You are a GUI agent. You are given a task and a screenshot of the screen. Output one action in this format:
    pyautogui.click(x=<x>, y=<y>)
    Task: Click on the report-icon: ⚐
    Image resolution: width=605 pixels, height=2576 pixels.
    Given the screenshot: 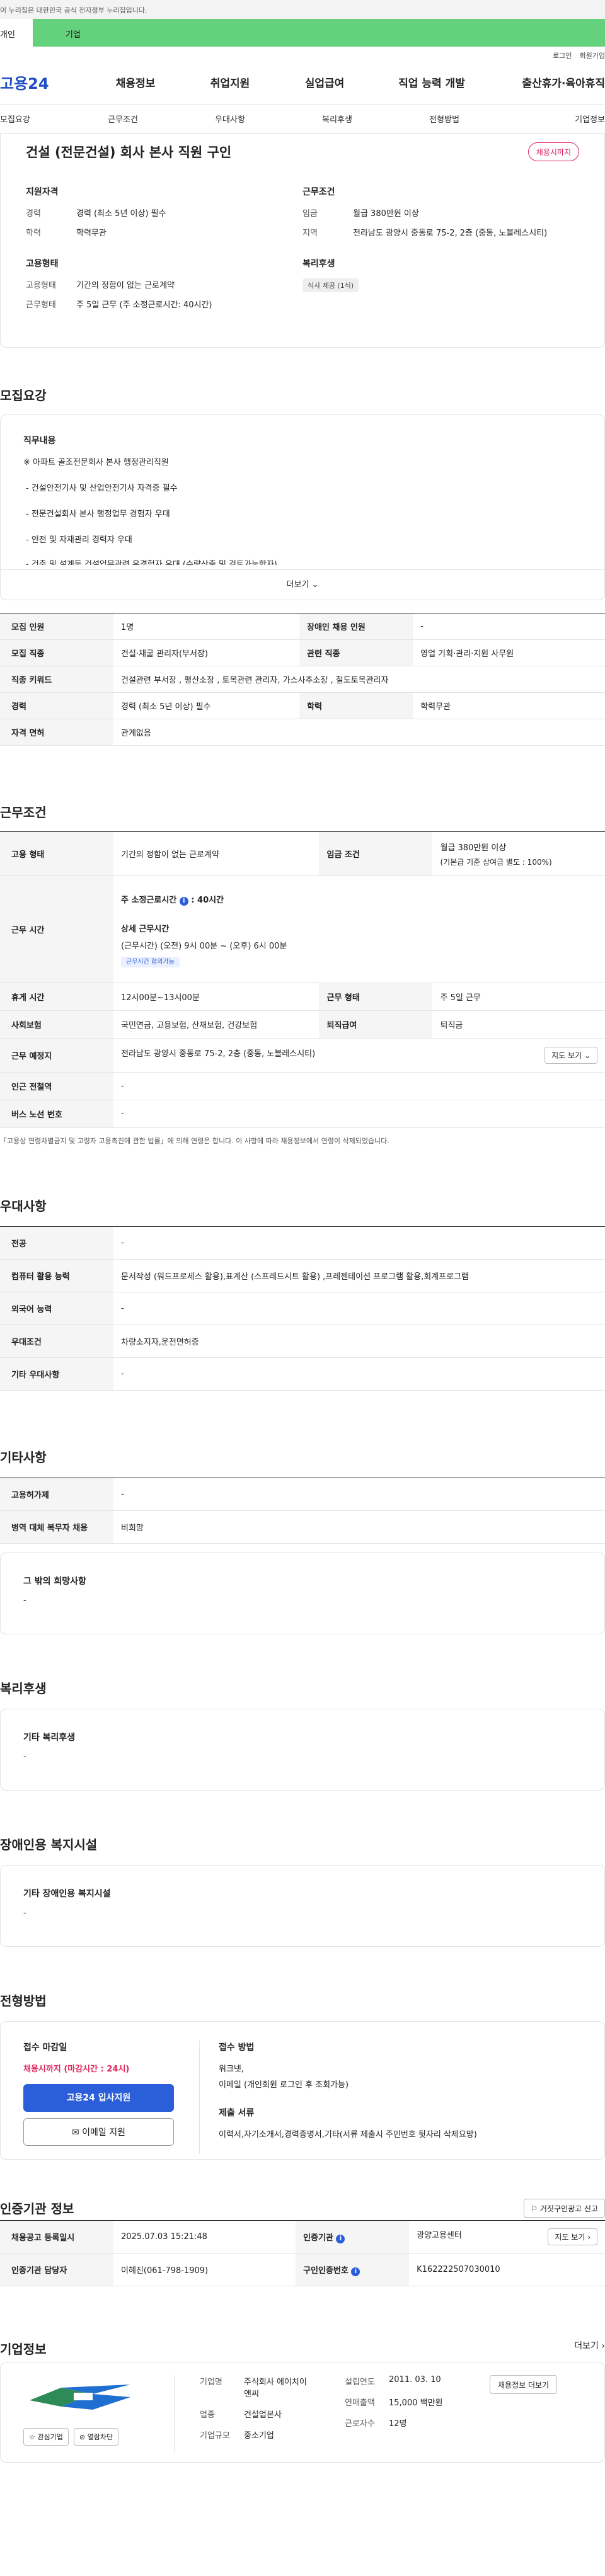 What is the action you would take?
    pyautogui.click(x=534, y=2208)
    